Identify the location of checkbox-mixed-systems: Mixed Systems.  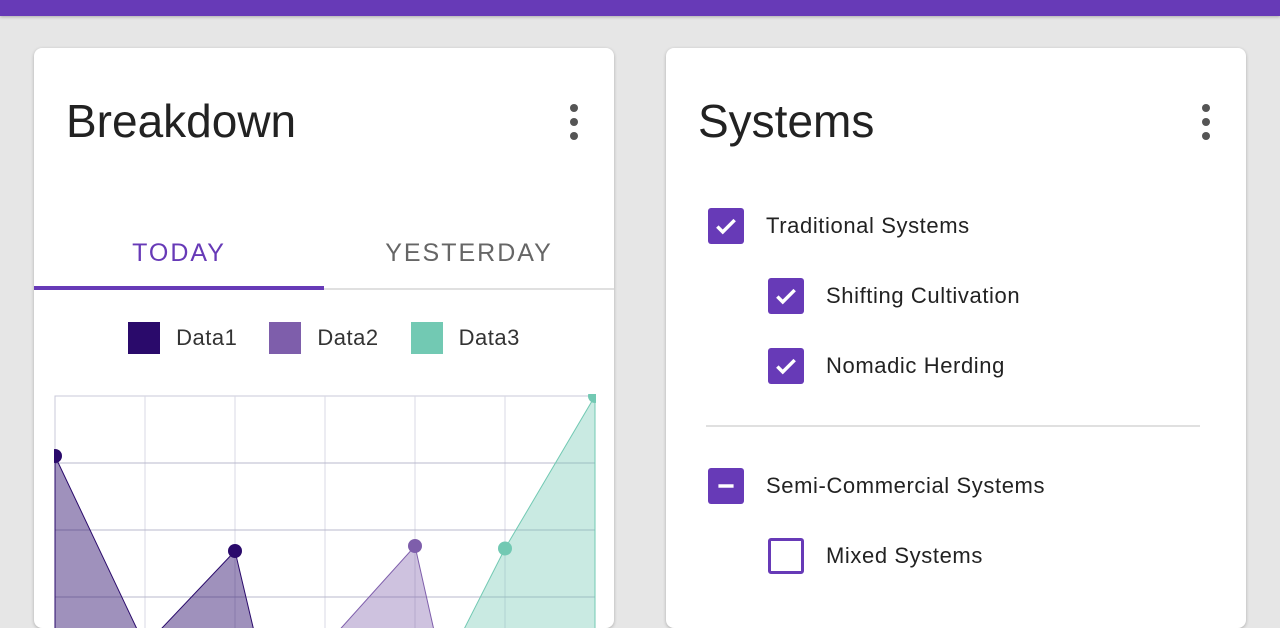
(875, 556).